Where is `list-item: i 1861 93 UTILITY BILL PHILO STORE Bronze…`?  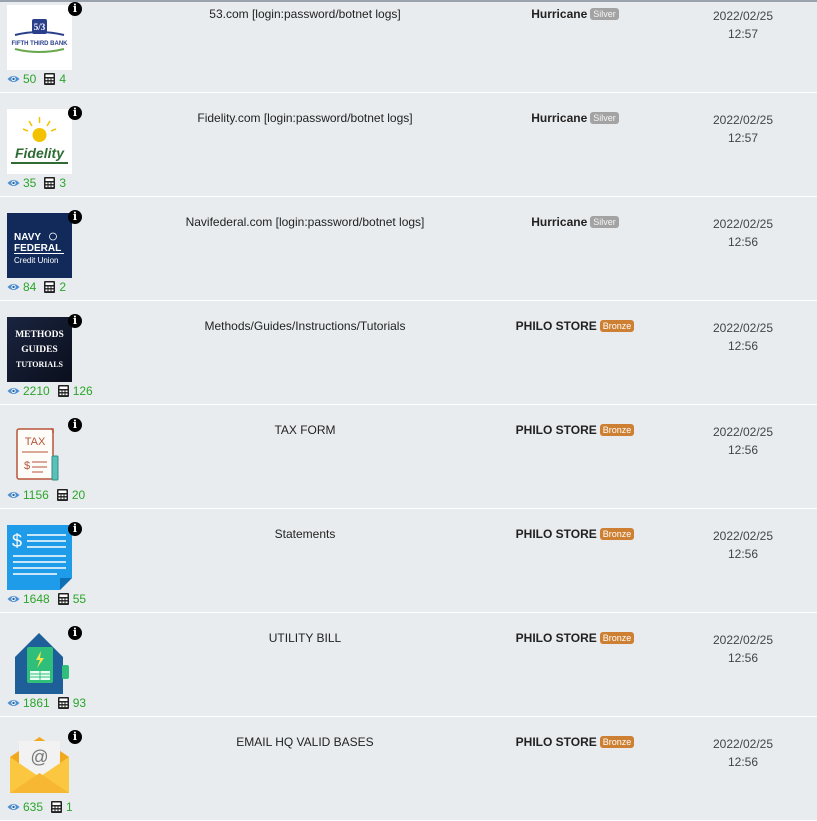
list-item: i 1861 93 UTILITY BILL PHILO STORE Bronze… is located at coordinates (408, 665).